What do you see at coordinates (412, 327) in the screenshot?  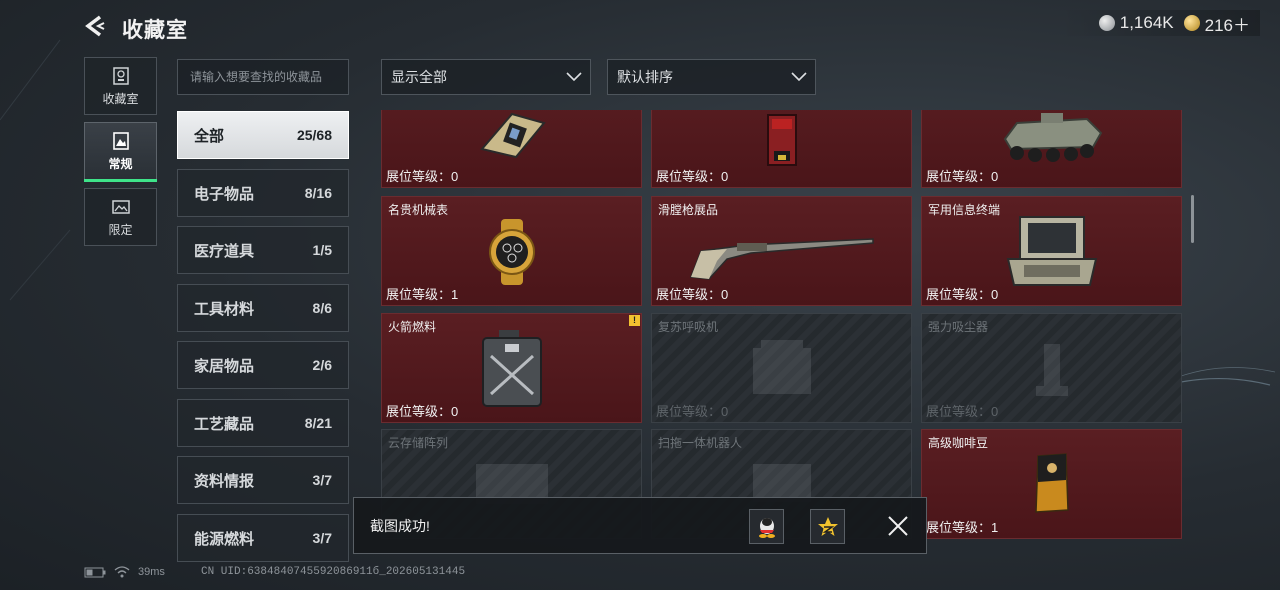 I see `item-name: 火箭燃料` at bounding box center [412, 327].